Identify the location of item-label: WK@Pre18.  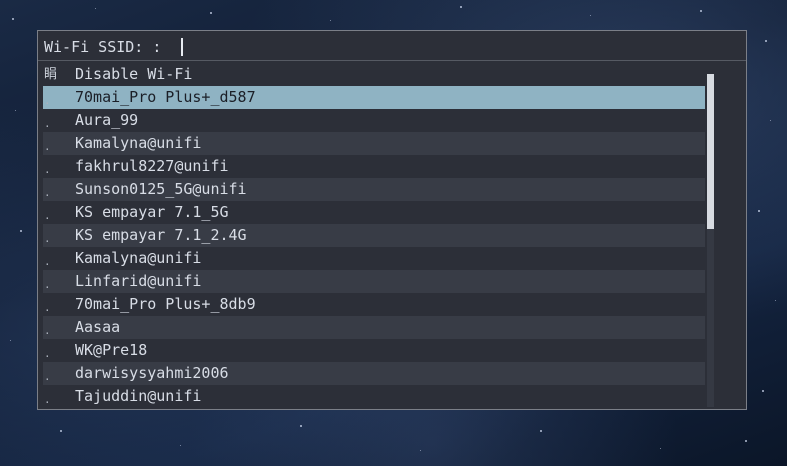
(111, 350).